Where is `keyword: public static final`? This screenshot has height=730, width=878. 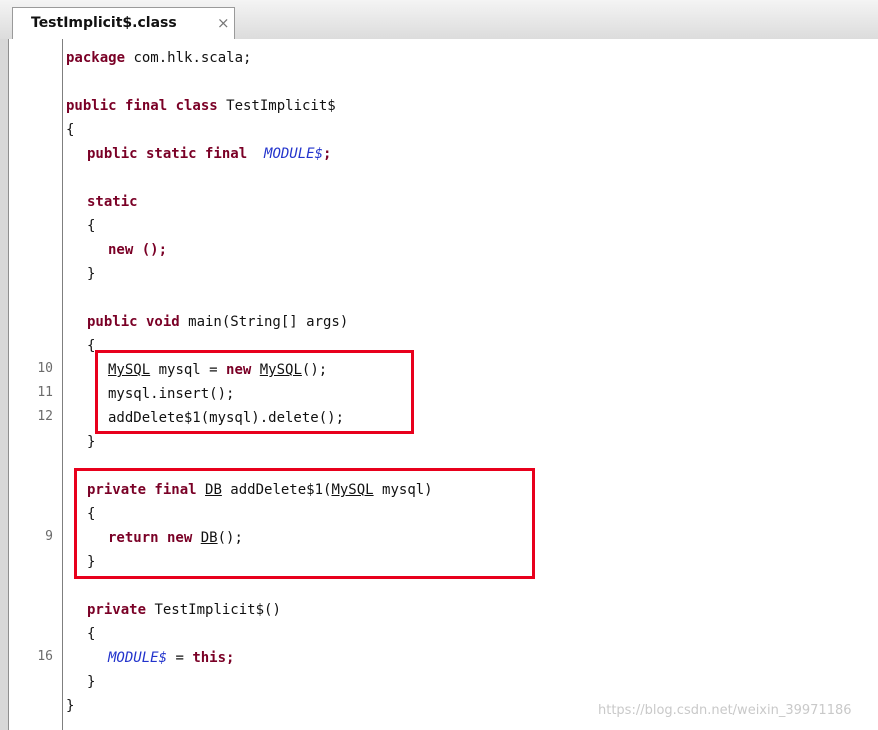
keyword: public static final is located at coordinates (167, 154).